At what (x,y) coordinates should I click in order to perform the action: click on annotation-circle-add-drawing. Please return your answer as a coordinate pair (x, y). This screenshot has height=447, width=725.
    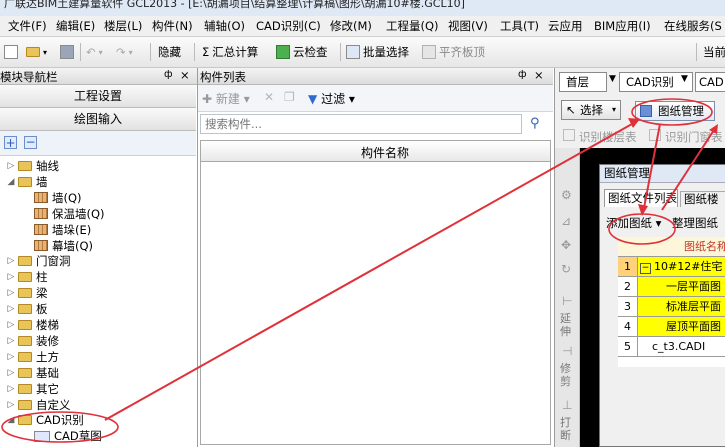
    Looking at the image, I should click on (642, 229).